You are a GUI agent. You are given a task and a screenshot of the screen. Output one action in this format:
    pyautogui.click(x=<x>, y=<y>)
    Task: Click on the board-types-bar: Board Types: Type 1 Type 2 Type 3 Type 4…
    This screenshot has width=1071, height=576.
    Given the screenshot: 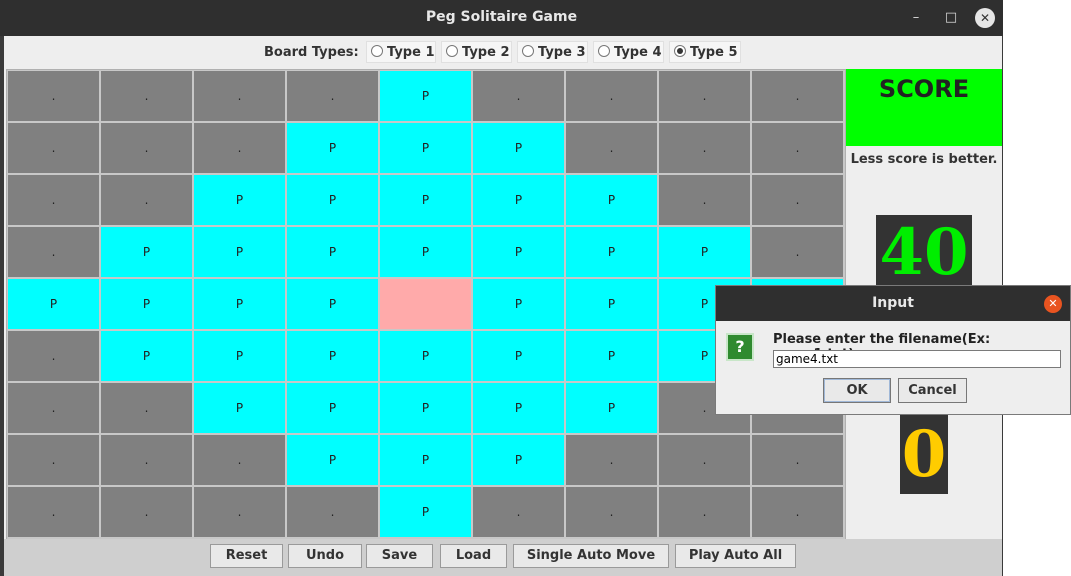 What is the action you would take?
    pyautogui.click(x=503, y=52)
    